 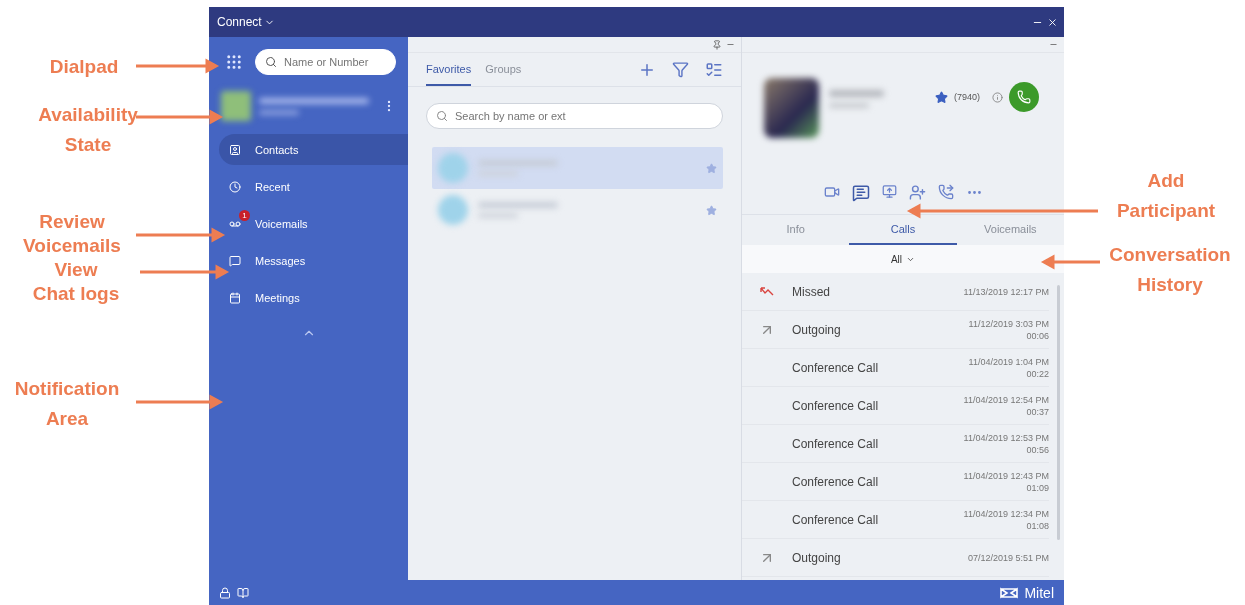 I want to click on callout-label: Dialpad, so click(x=84, y=67).